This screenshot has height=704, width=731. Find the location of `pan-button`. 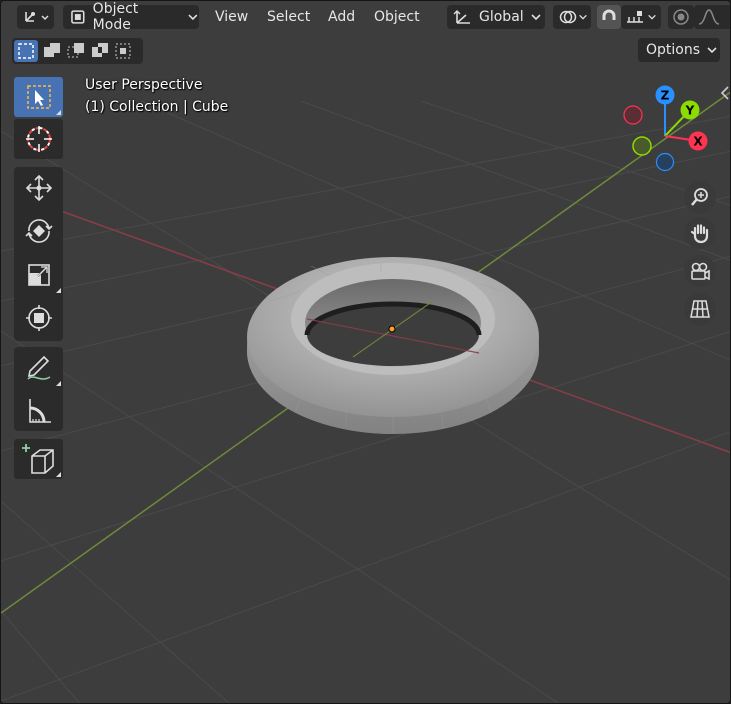

pan-button is located at coordinates (700, 233).